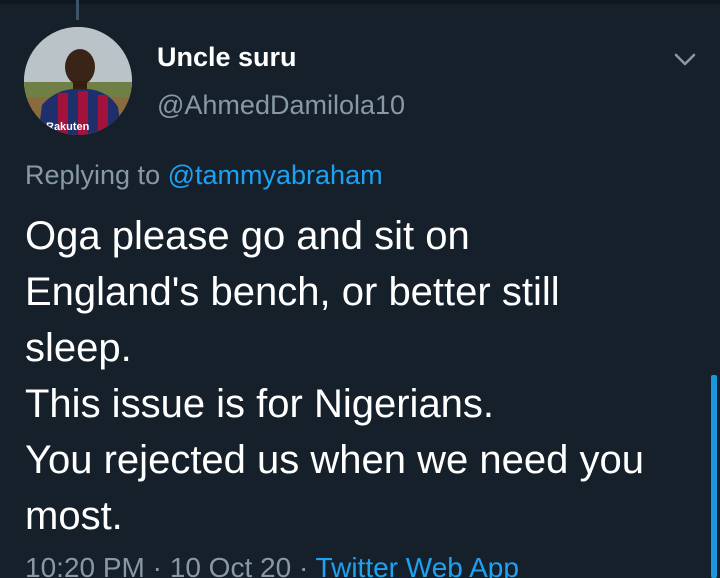  What do you see at coordinates (74, 516) in the screenshot?
I see `tweet-text-line: most.` at bounding box center [74, 516].